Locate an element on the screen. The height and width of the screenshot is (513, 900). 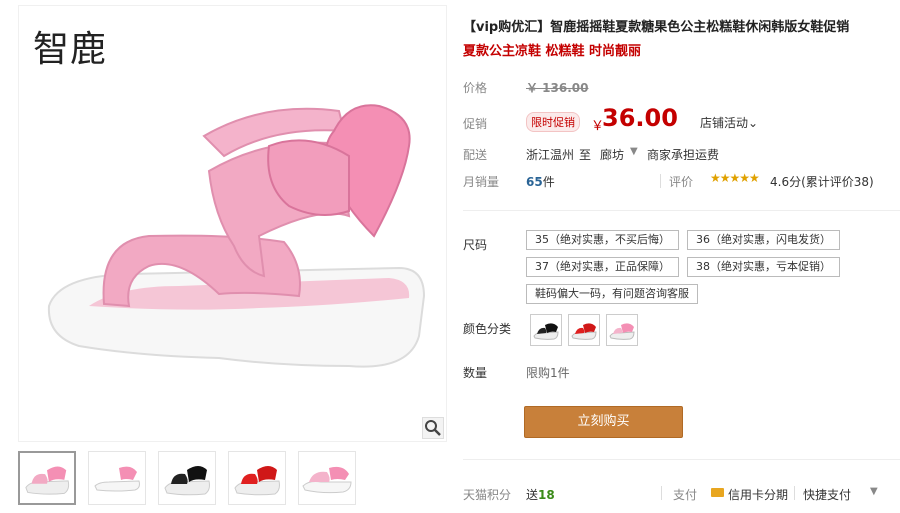
shipping-label: 配送 is located at coordinates (475, 155).